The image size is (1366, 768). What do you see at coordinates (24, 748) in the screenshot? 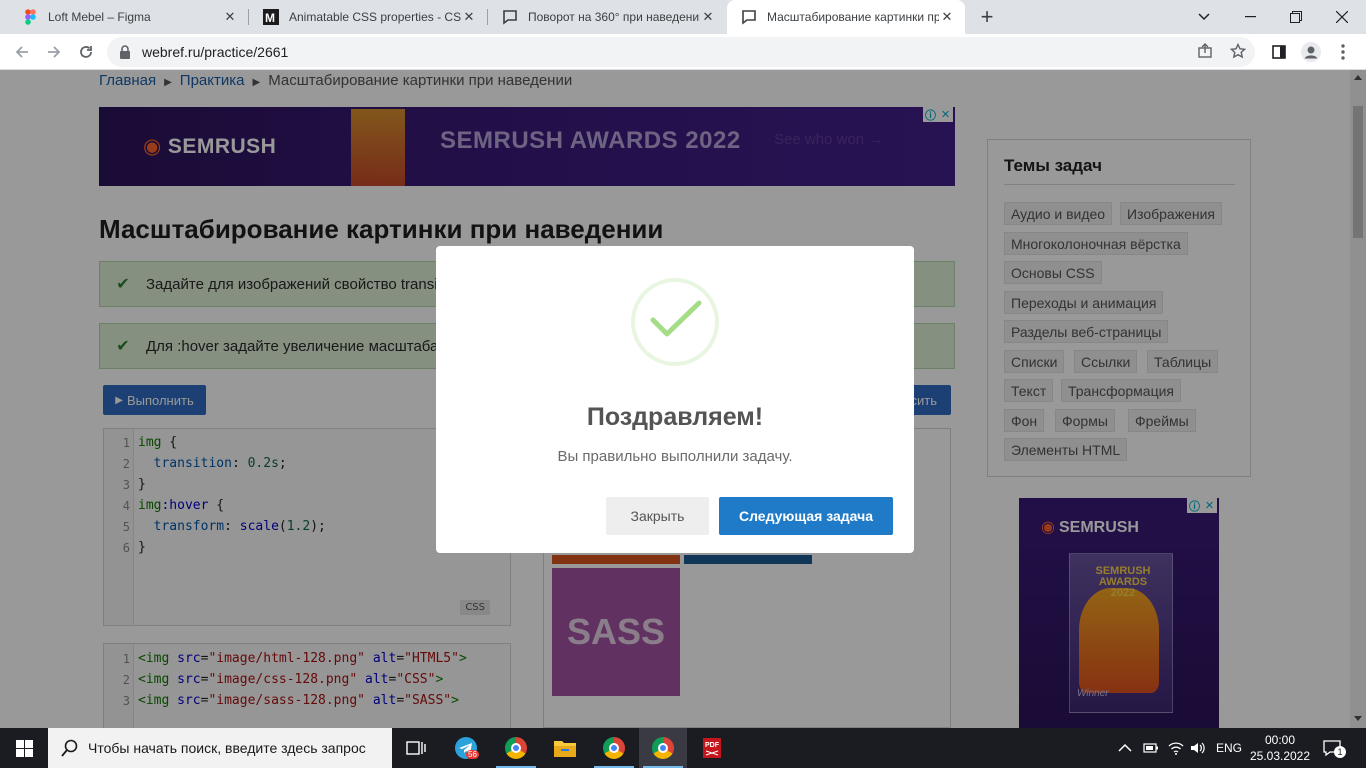
I see `windows-start-icon` at bounding box center [24, 748].